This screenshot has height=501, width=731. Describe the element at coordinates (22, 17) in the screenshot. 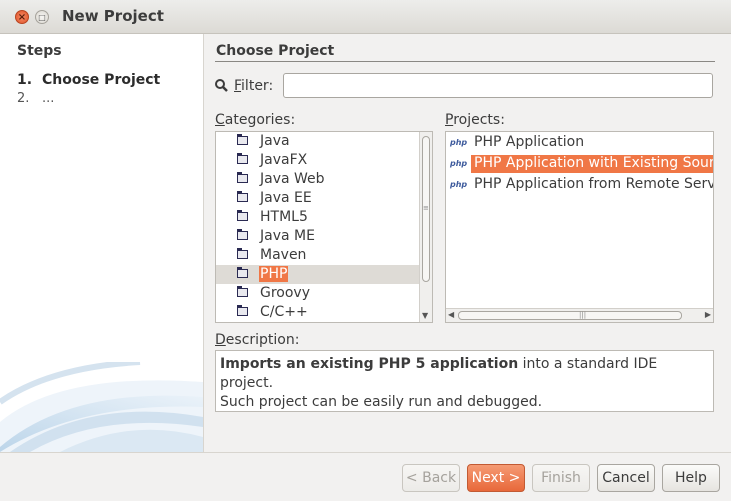

I see `close-window-button: ×` at that location.